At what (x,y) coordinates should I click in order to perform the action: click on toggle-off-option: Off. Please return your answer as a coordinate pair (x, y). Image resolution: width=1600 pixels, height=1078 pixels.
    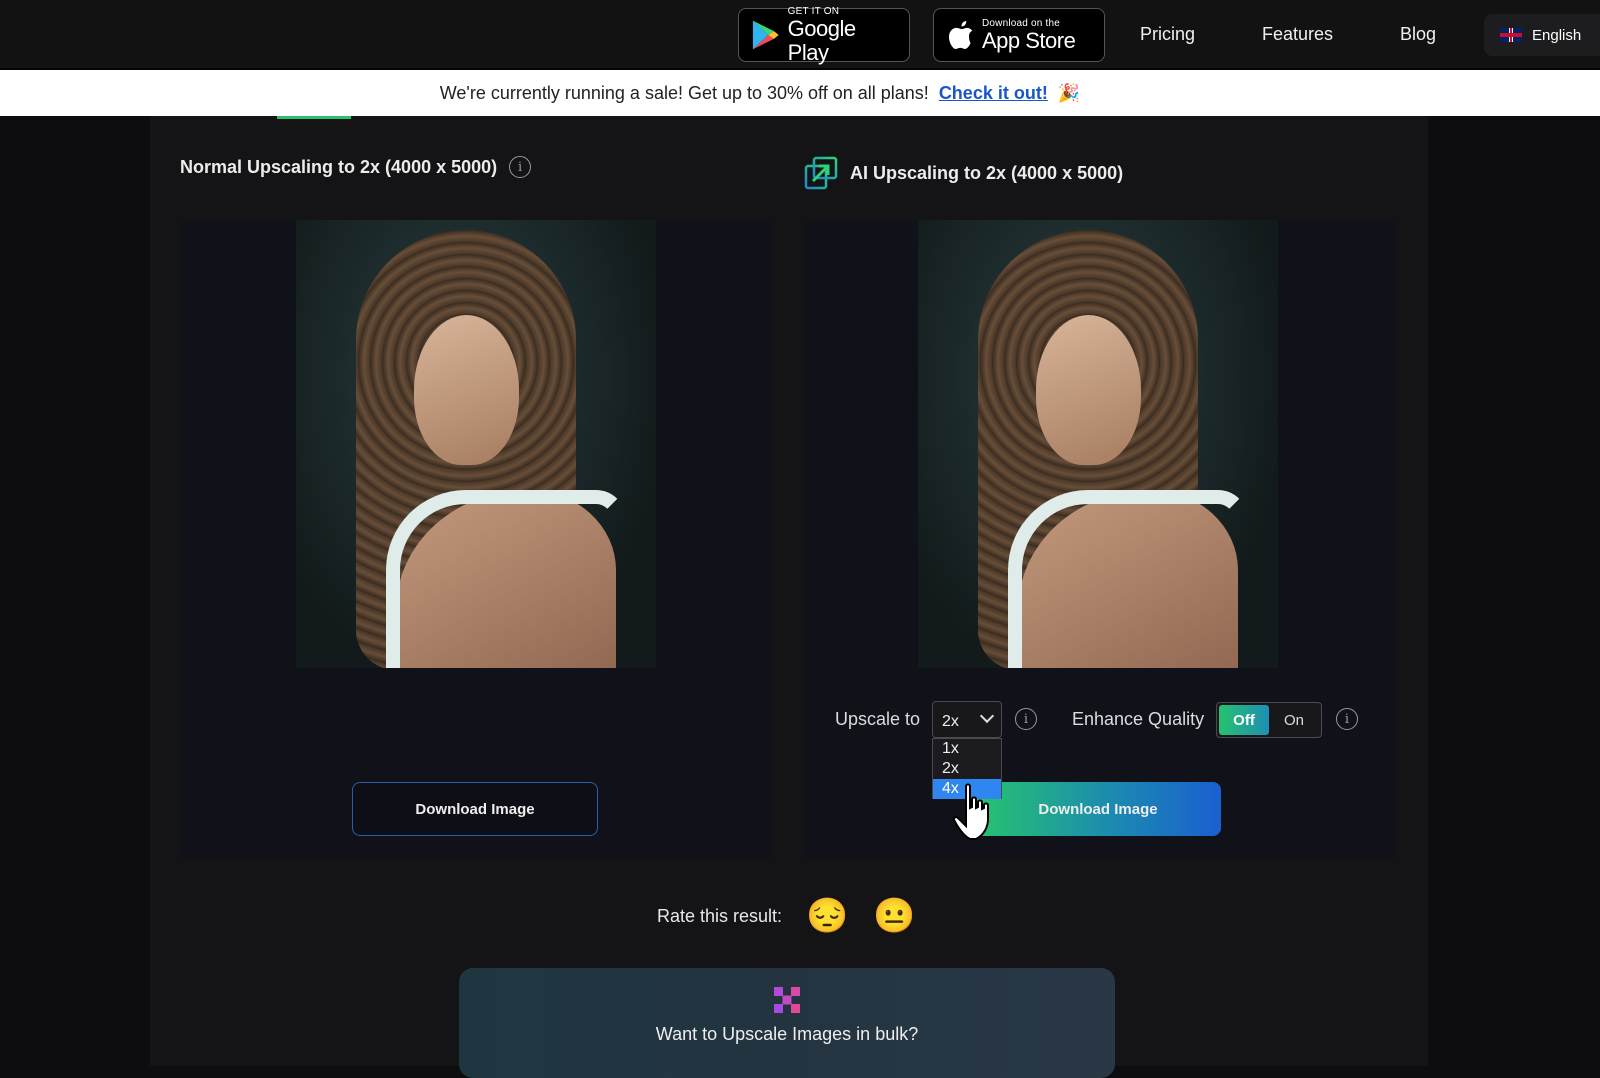
    Looking at the image, I should click on (1244, 720).